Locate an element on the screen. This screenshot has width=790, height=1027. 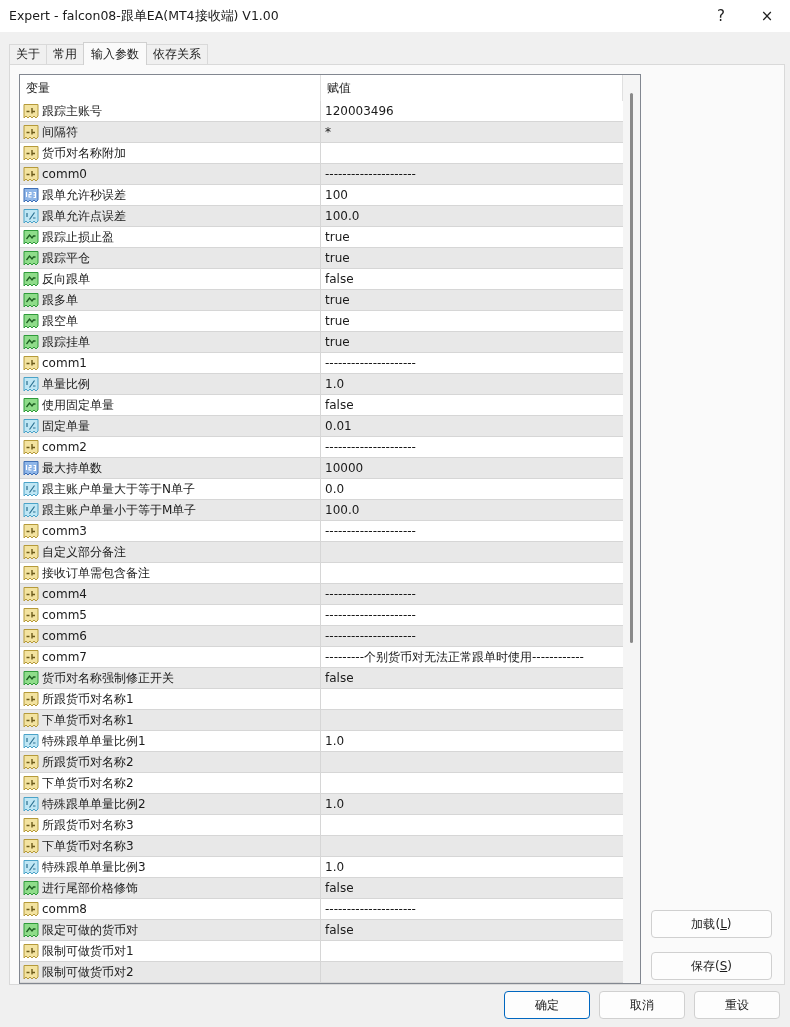
variable-name: 特殊跟单单量比例1 is located at coordinates (94, 741).